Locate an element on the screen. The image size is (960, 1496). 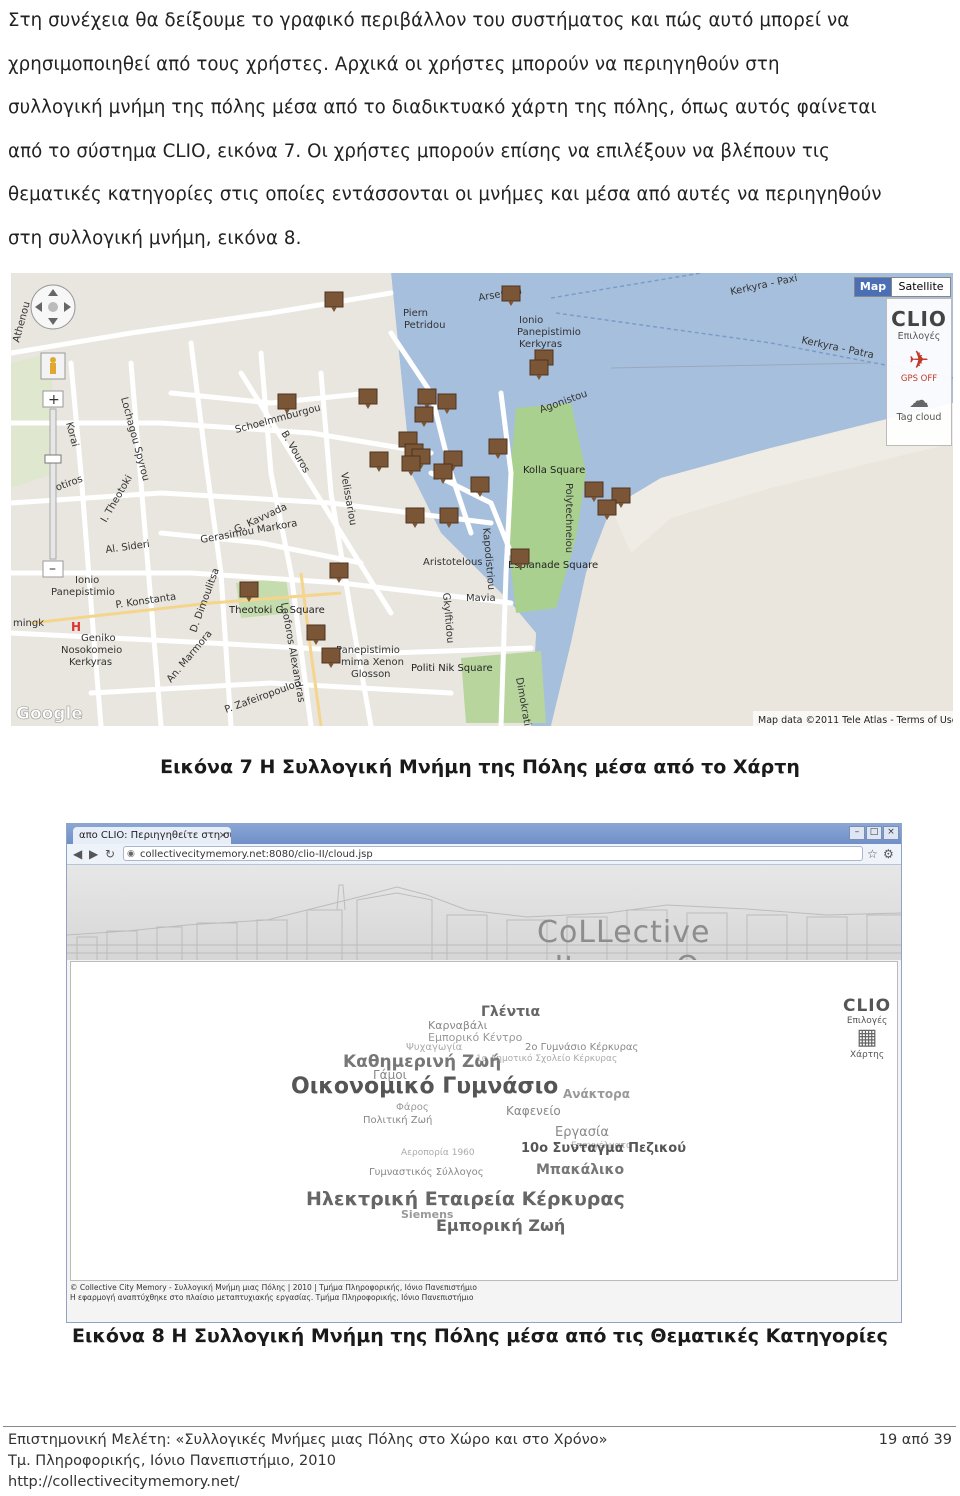
options-link: Επιλογές is located at coordinates (919, 336).